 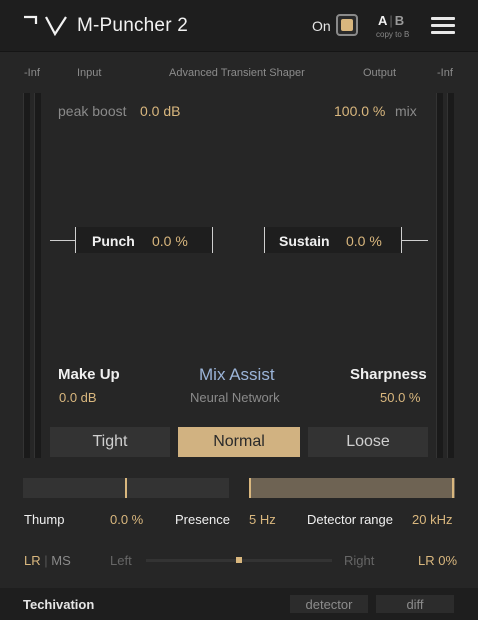 What do you see at coordinates (89, 374) in the screenshot?
I see `makeup-label: Make Up` at bounding box center [89, 374].